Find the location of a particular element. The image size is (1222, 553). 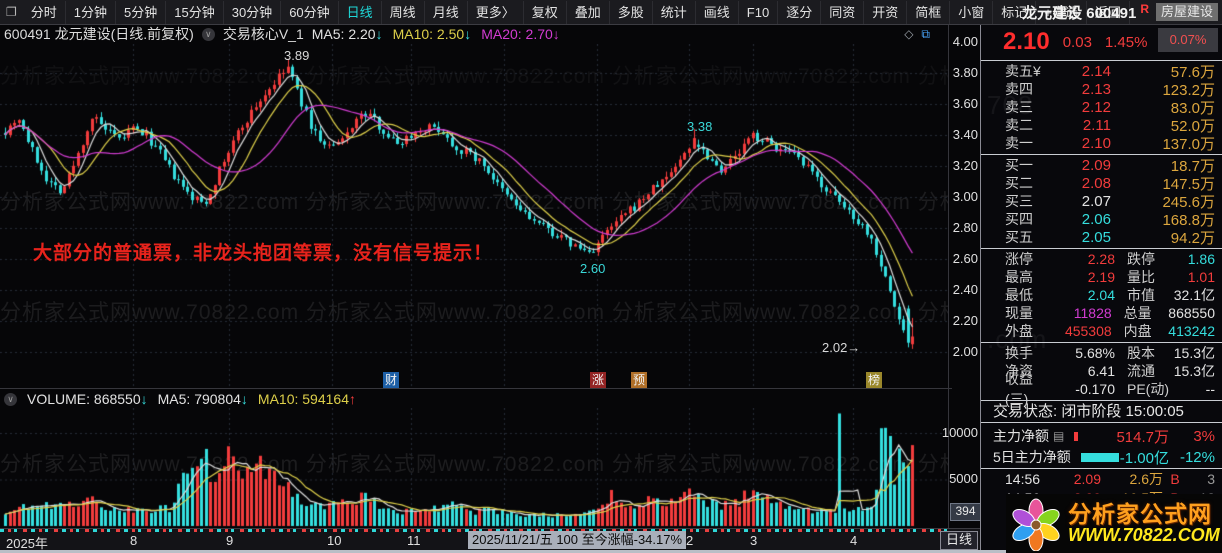

tool-item: 逐分 is located at coordinates (800, 12).